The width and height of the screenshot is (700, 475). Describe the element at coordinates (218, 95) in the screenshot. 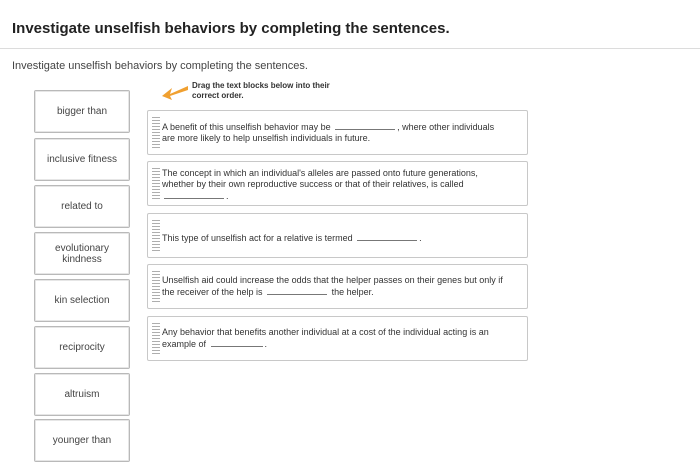

I see `drag-hint-line2: correct order.` at that location.